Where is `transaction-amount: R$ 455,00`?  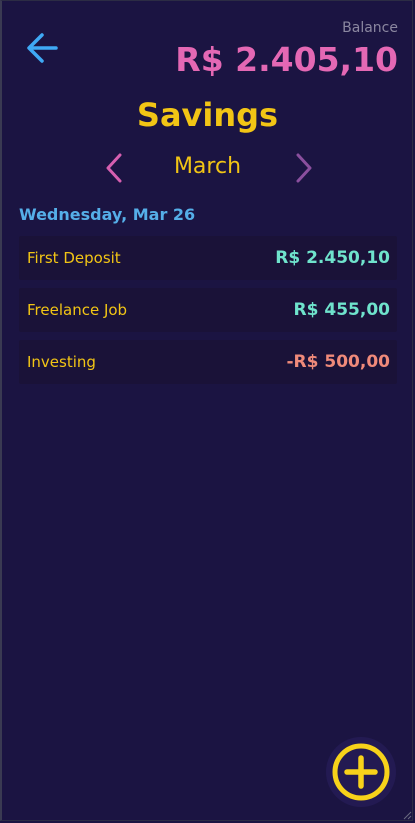
transaction-amount: R$ 455,00 is located at coordinates (341, 310).